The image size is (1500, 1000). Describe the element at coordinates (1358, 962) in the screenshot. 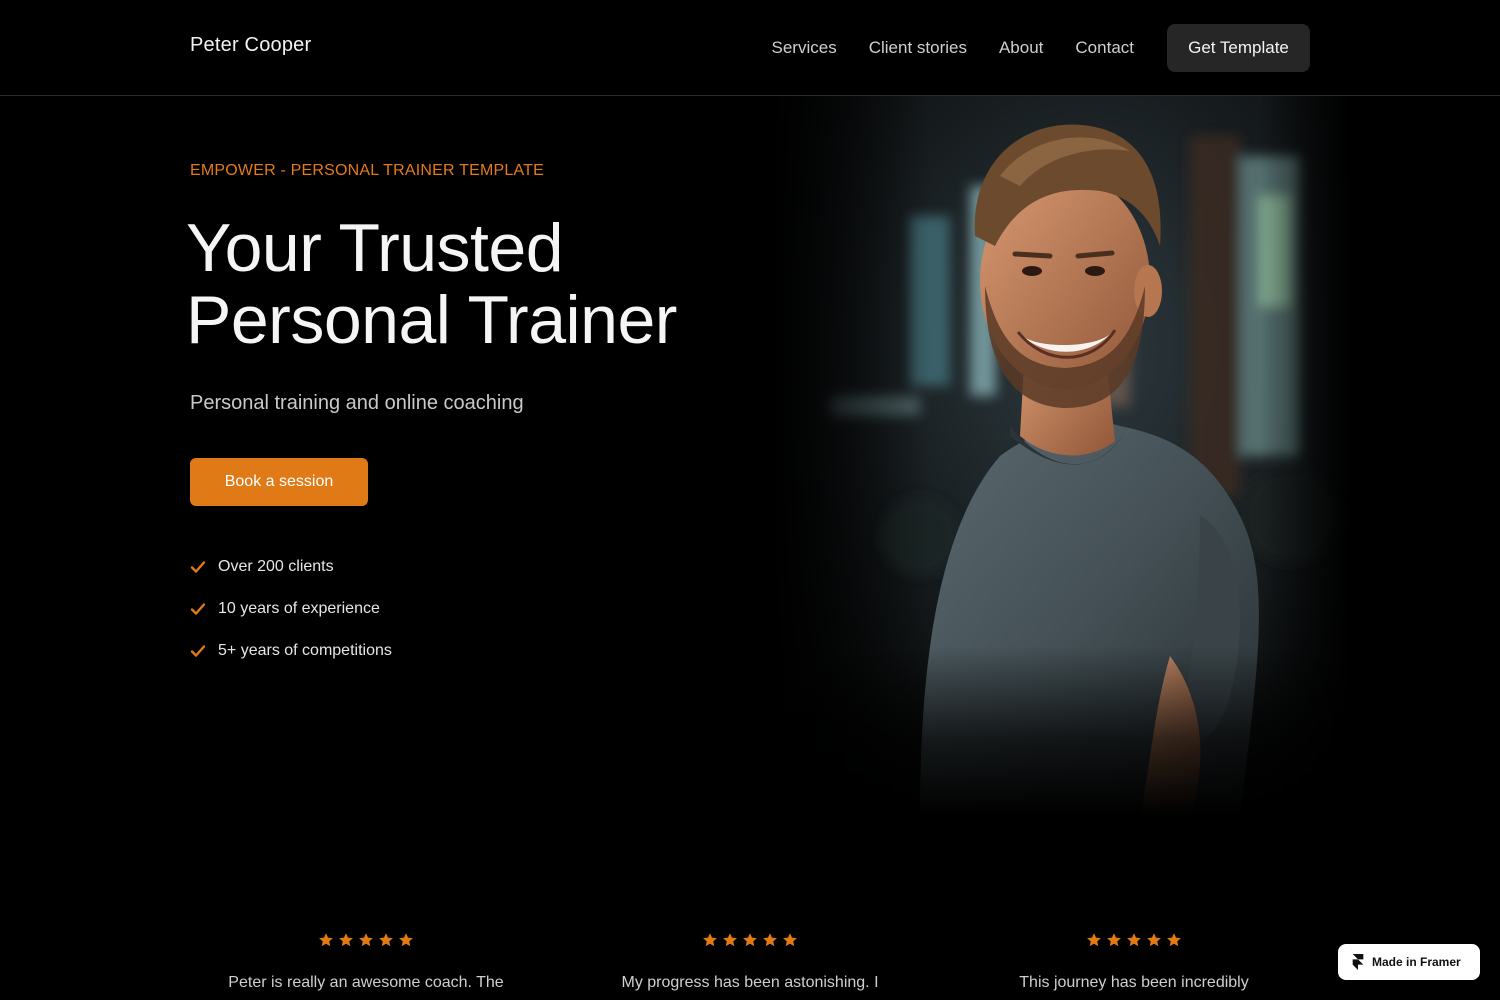

I see `framer-logo-icon` at that location.